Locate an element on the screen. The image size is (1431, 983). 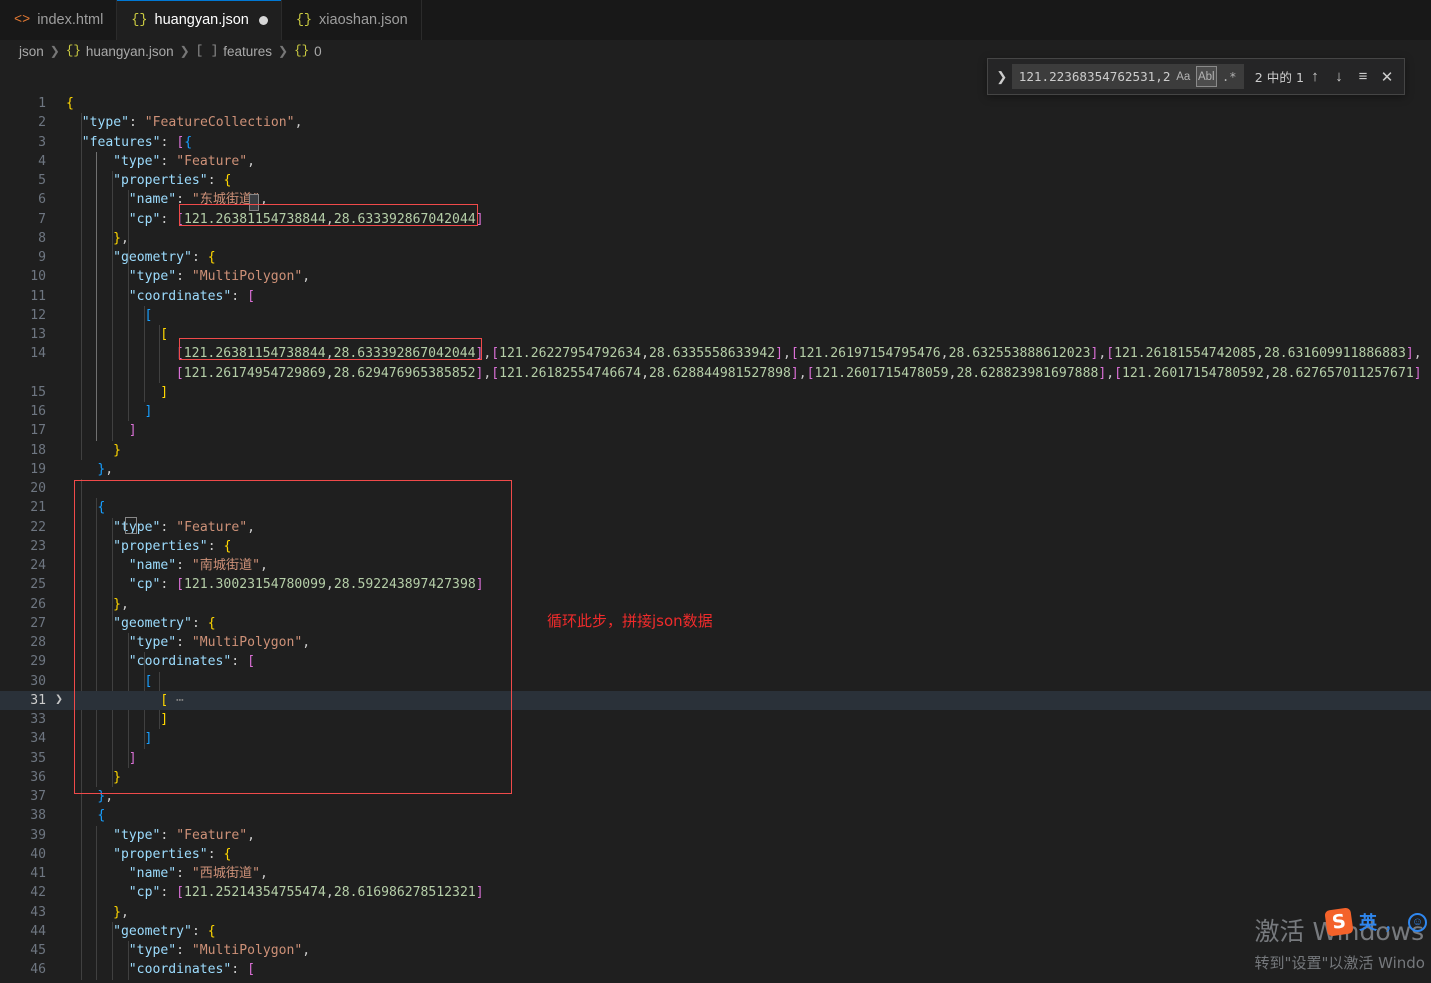
code-line: 38 { is located at coordinates (715, 815).